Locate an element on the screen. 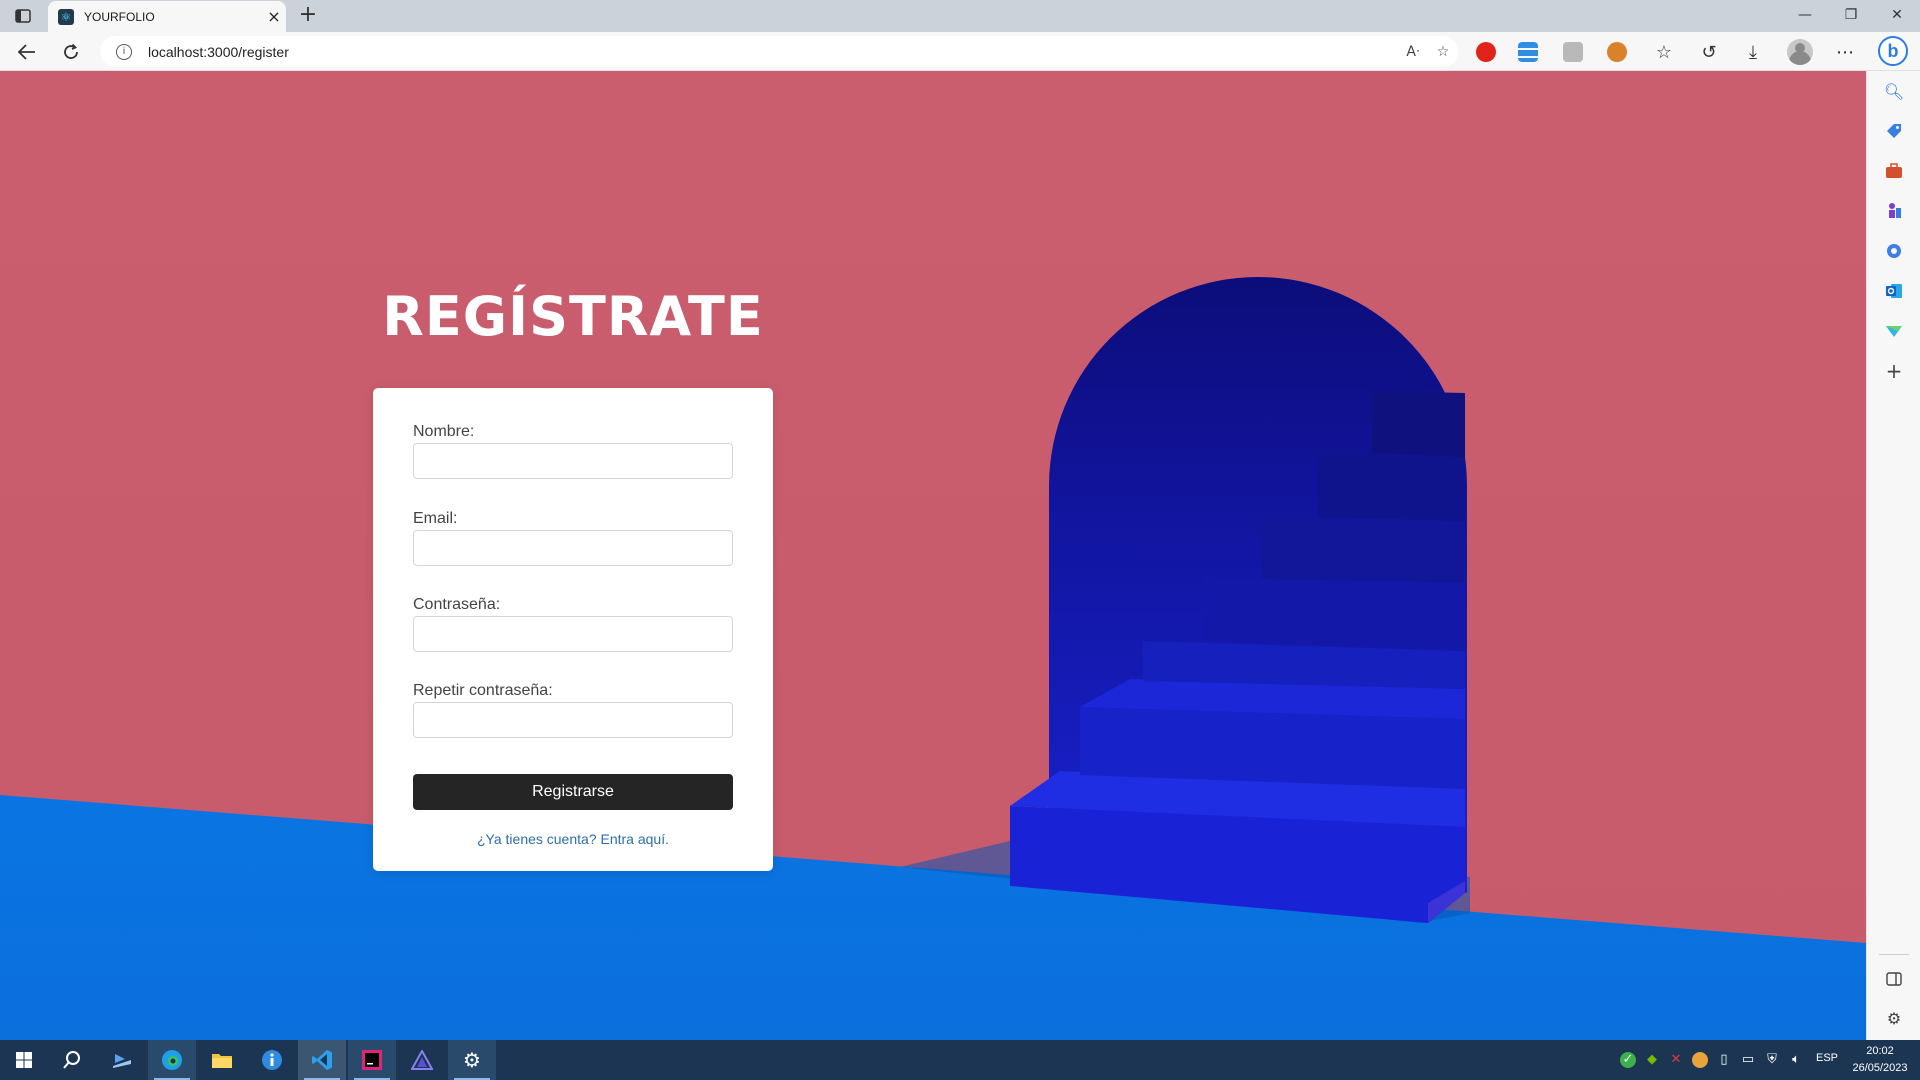 The width and height of the screenshot is (1920, 1080). edge-icon is located at coordinates (172, 1060).